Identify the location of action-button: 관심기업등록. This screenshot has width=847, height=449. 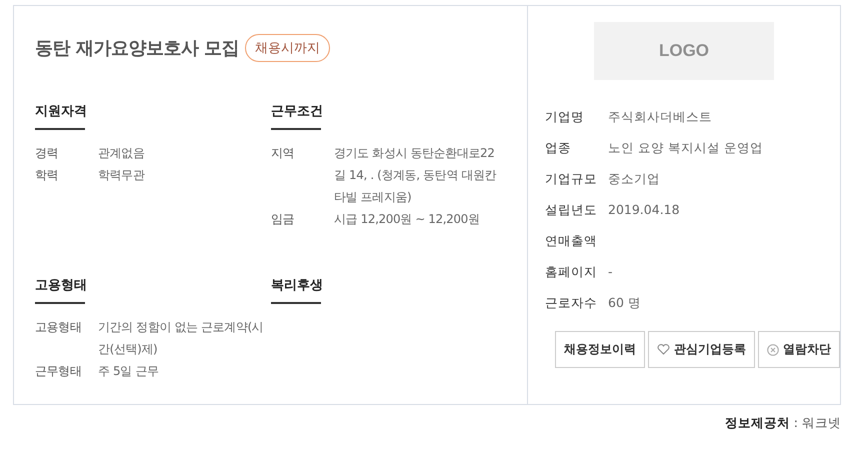
(701, 349).